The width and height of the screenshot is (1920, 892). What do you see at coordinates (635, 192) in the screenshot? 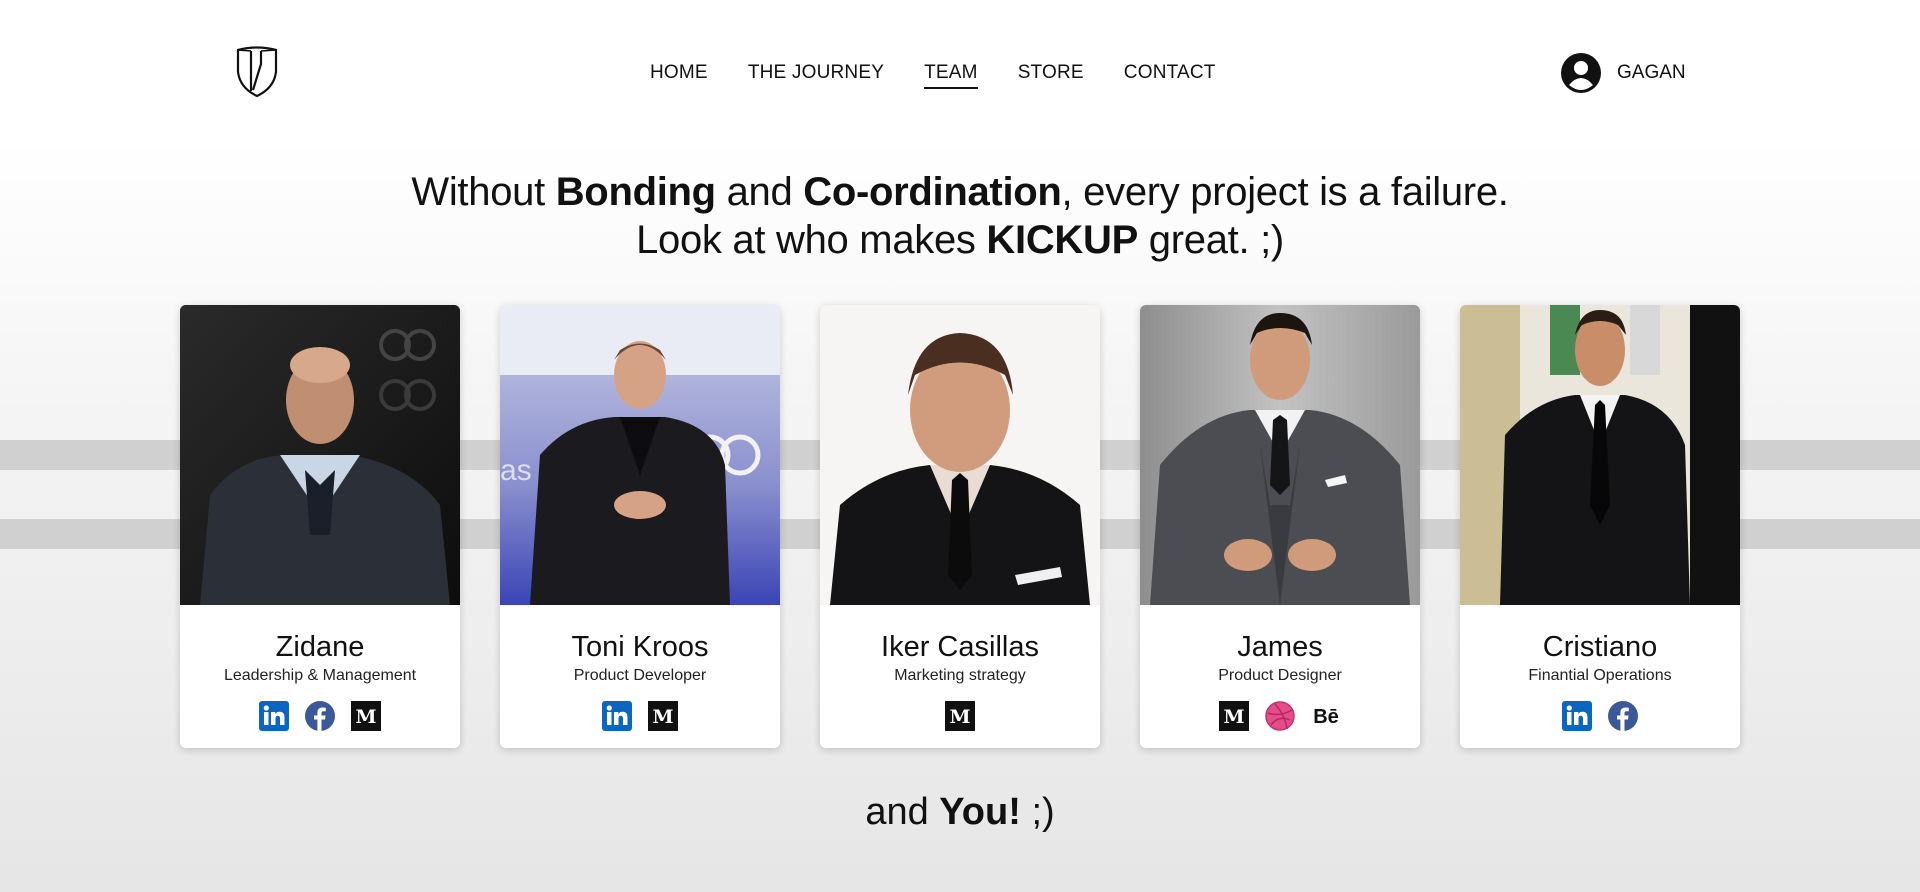
I see `headline-emphasis: Bonding` at bounding box center [635, 192].